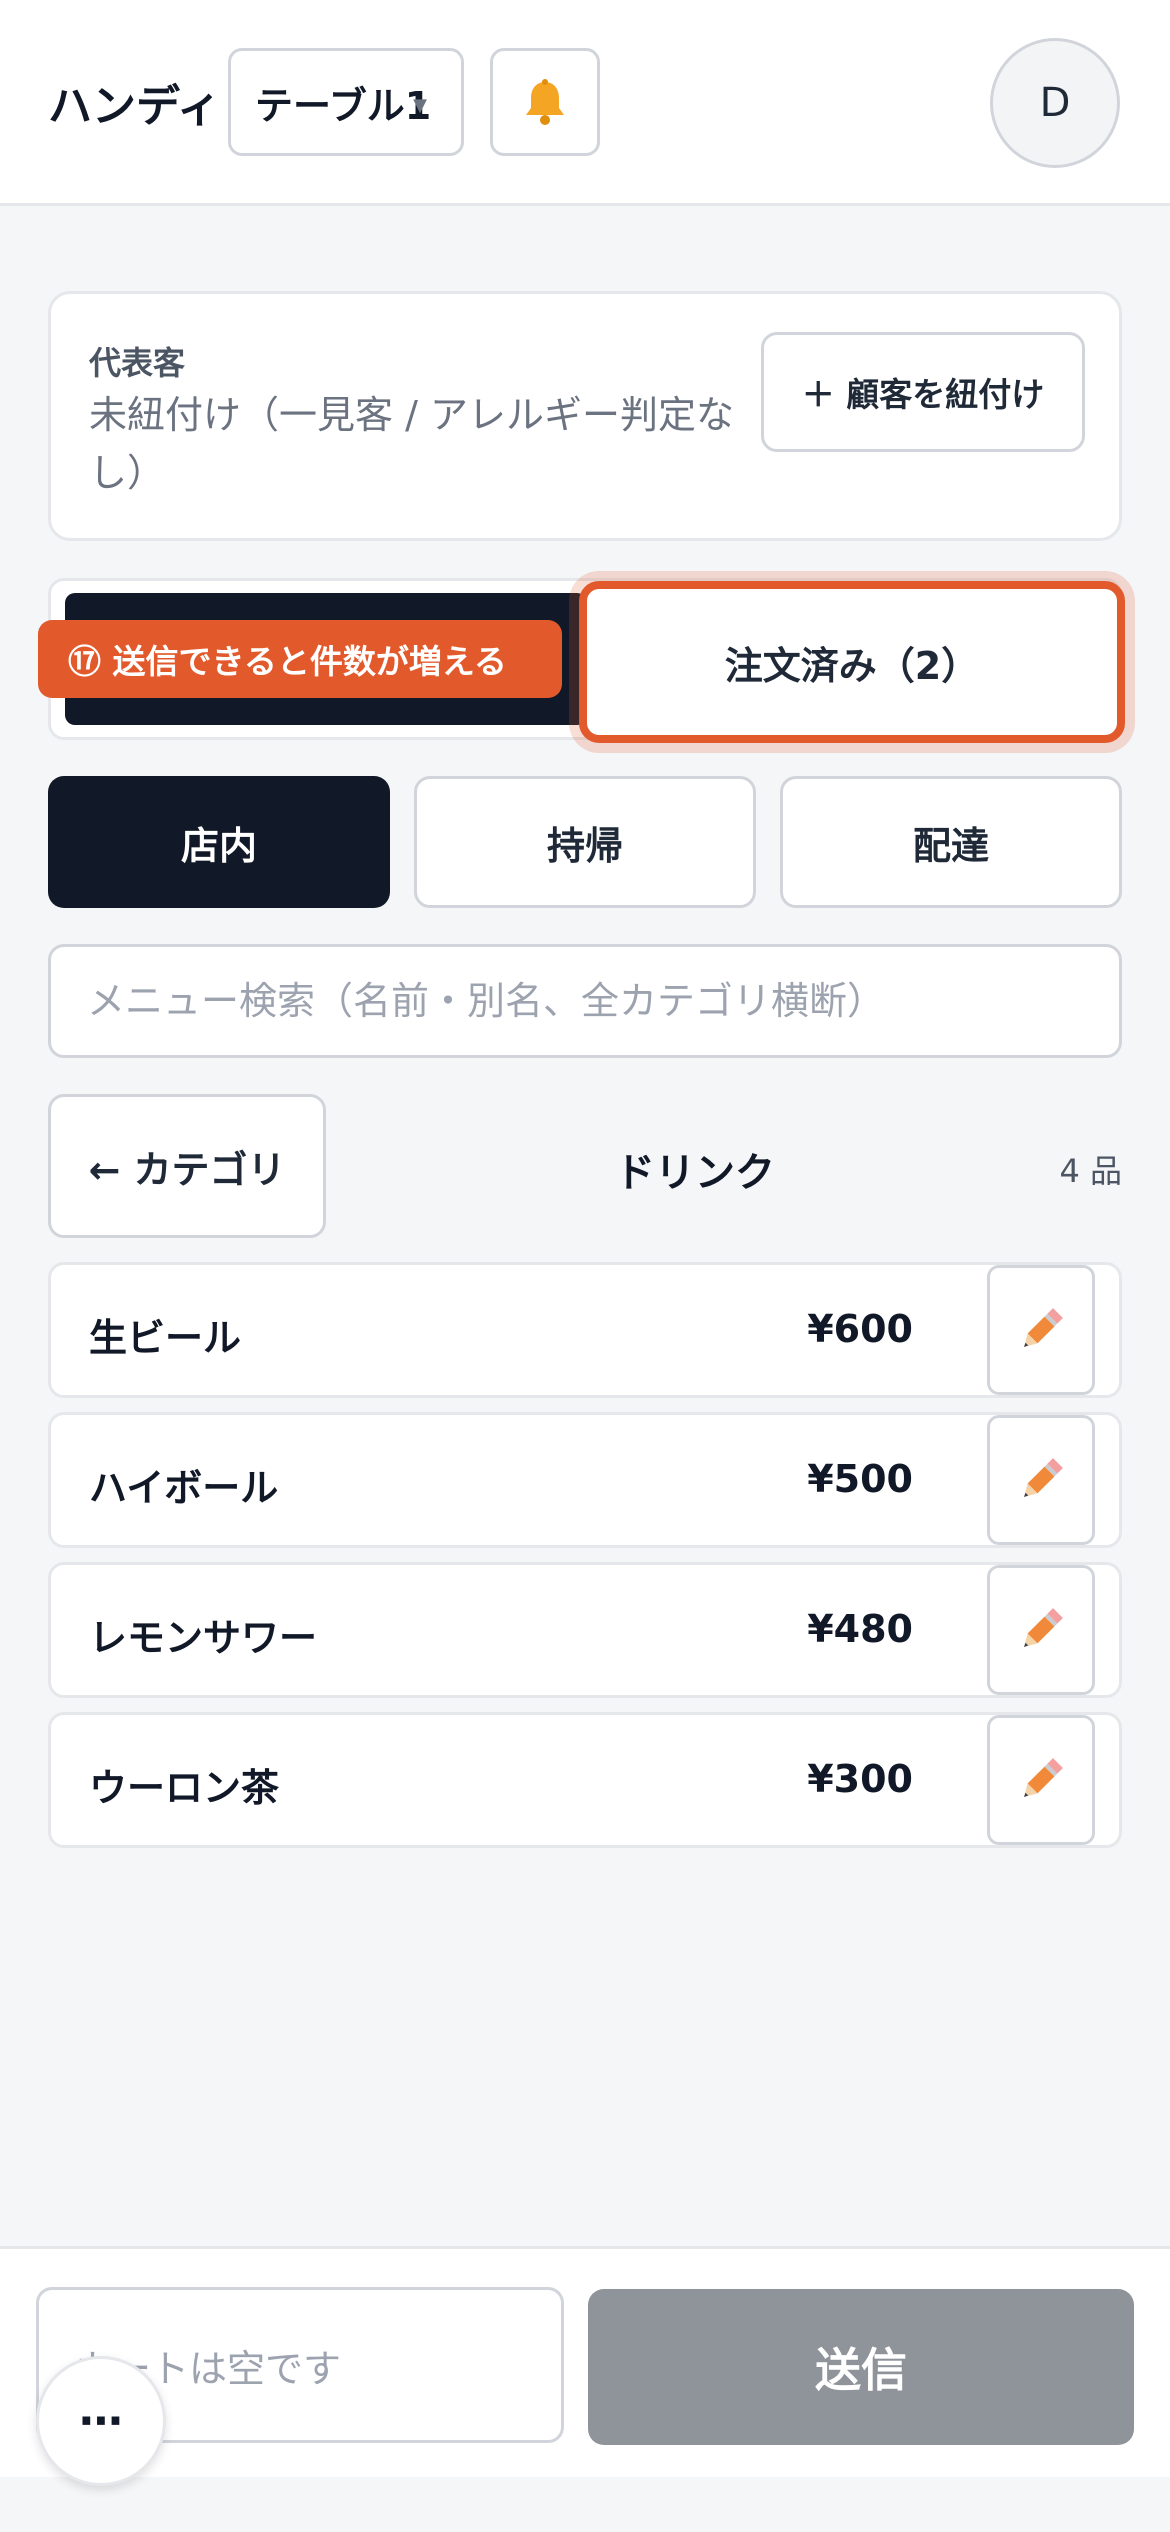 The height and width of the screenshot is (2532, 1170). I want to click on app-header: ハンディ テーブル1 ▼ D, so click(585, 103).